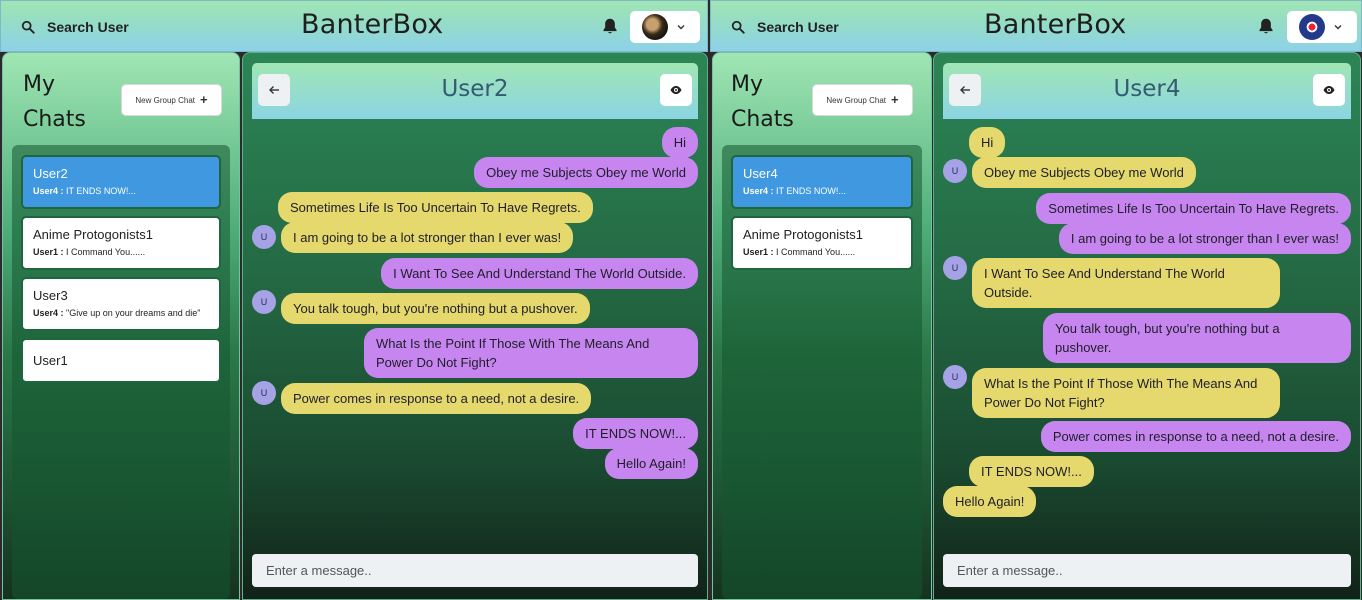 The image size is (1362, 600). I want to click on chat-header: User4, so click(1147, 91).